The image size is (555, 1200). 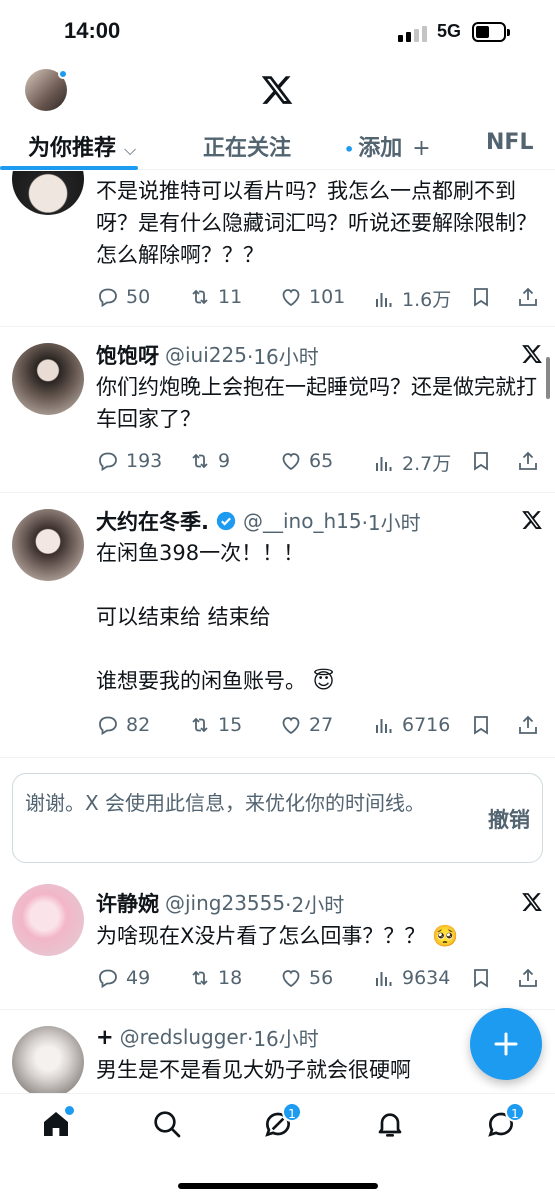 What do you see at coordinates (225, 903) in the screenshot?
I see `author-handle: @jing23555` at bounding box center [225, 903].